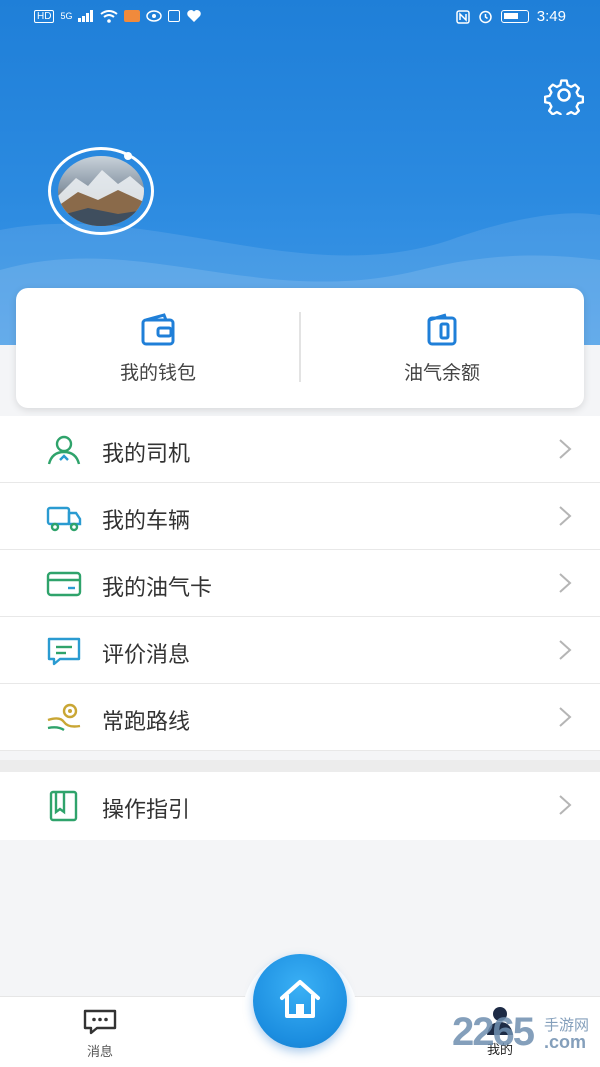 The image size is (600, 1067). I want to click on wallet-label: 我的钱包, so click(157, 373).